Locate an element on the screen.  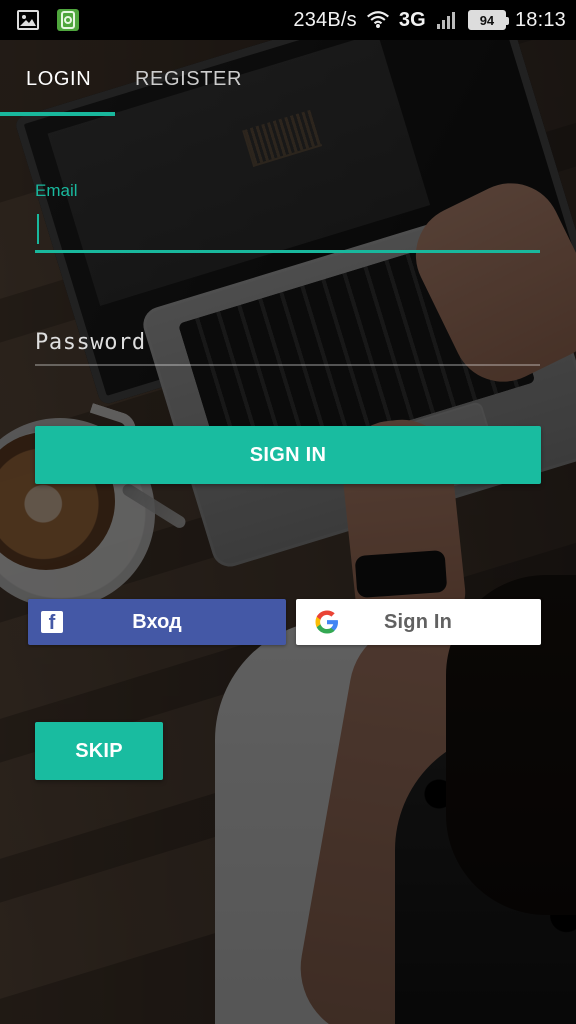
google-icon is located at coordinates (327, 622).